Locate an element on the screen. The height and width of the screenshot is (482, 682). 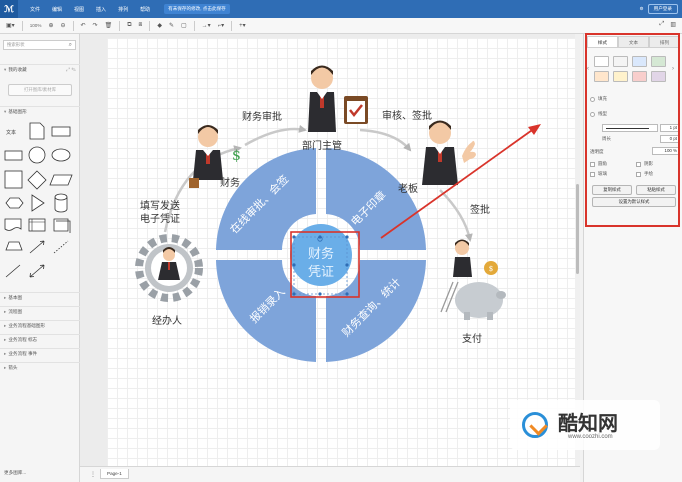
flow-label-review-sign: 审核、签批 is located at coordinates (407, 115).